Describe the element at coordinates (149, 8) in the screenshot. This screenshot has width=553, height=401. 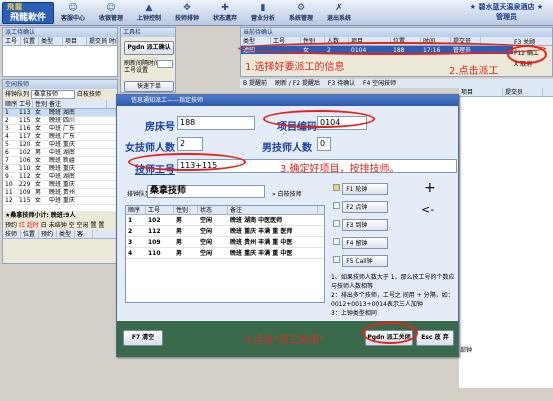
I see `clock-icon: ▲` at that location.